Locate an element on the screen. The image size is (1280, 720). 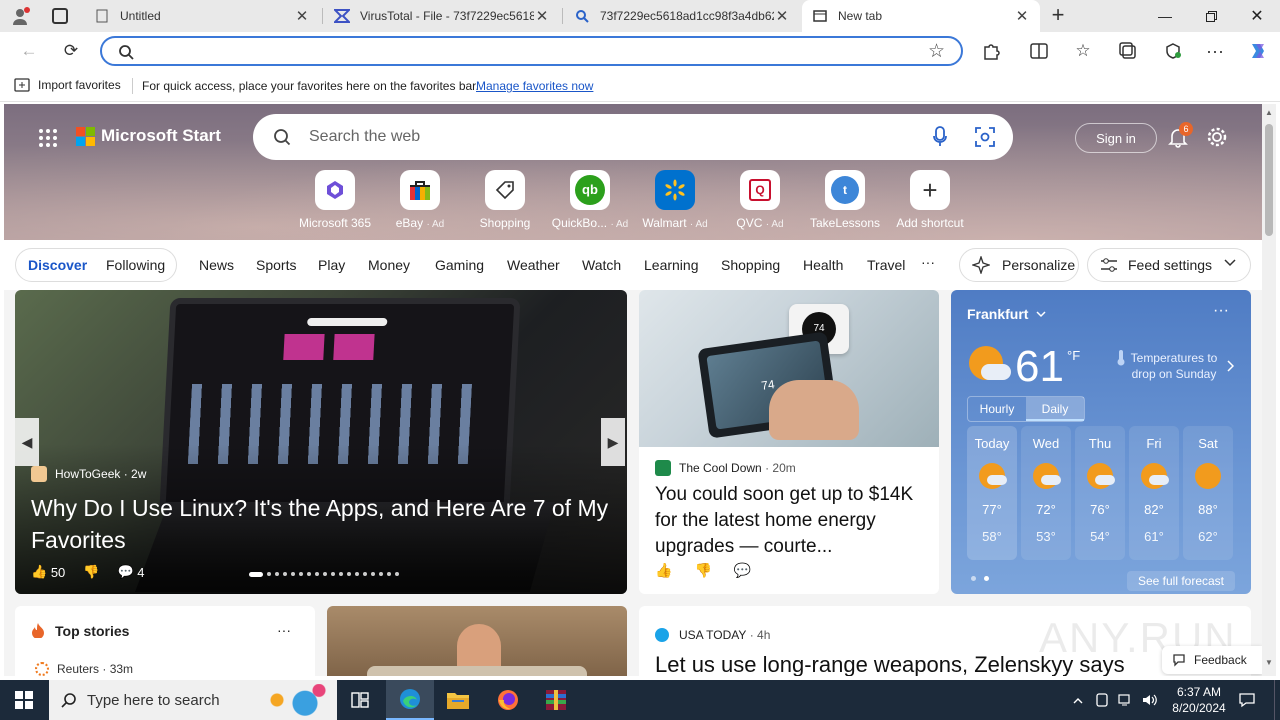
forecast-day: Wed 72° 53° is located at coordinates (1046, 493).